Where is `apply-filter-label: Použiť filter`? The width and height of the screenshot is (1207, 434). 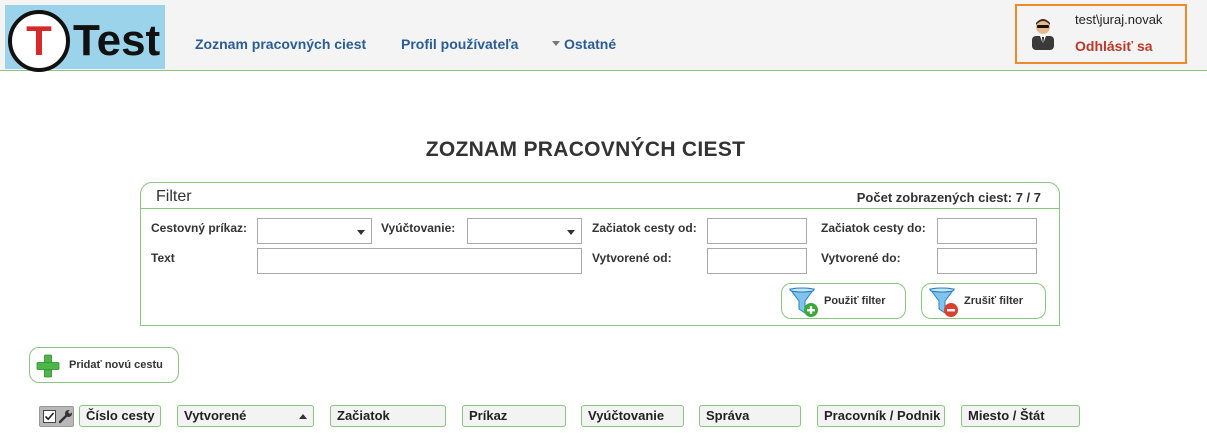
apply-filter-label: Použiť filter is located at coordinates (855, 301).